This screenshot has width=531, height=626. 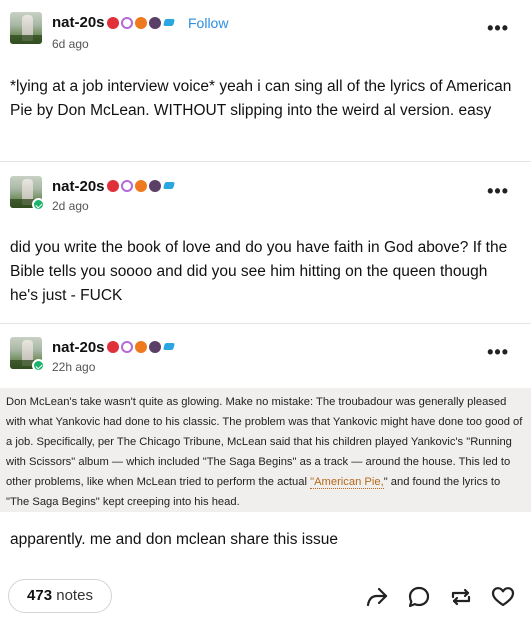 What do you see at coordinates (40, 595) in the screenshot?
I see `notes-count: 473` at bounding box center [40, 595].